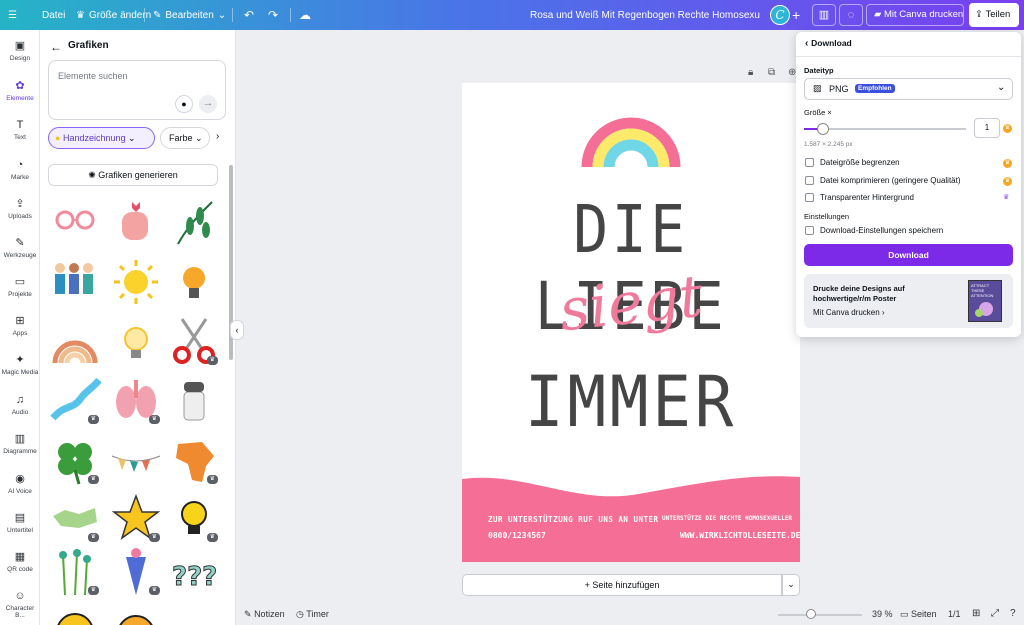 This screenshot has height=625, width=1024. What do you see at coordinates (133, 175) in the screenshot?
I see `generate-graphics-button: ✺ Grafiken generieren` at bounding box center [133, 175].